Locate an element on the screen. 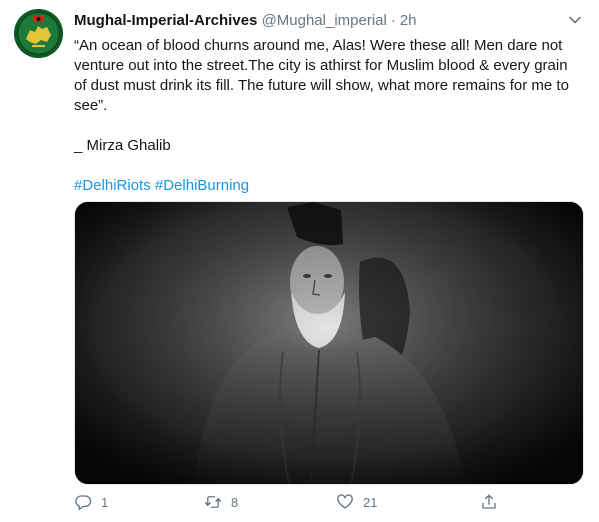  chevron-down-icon is located at coordinates (575, 20).